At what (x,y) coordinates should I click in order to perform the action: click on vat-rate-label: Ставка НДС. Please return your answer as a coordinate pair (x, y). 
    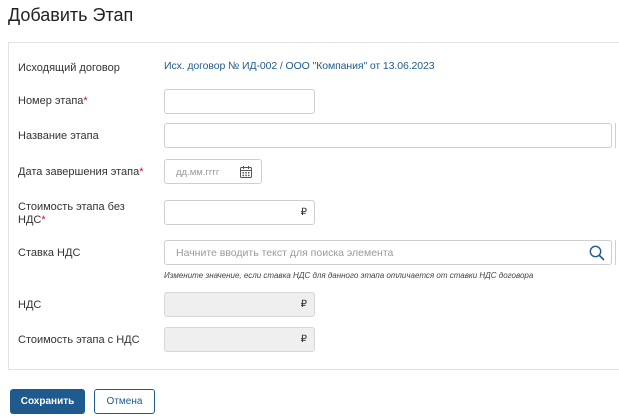
    Looking at the image, I should click on (49, 253).